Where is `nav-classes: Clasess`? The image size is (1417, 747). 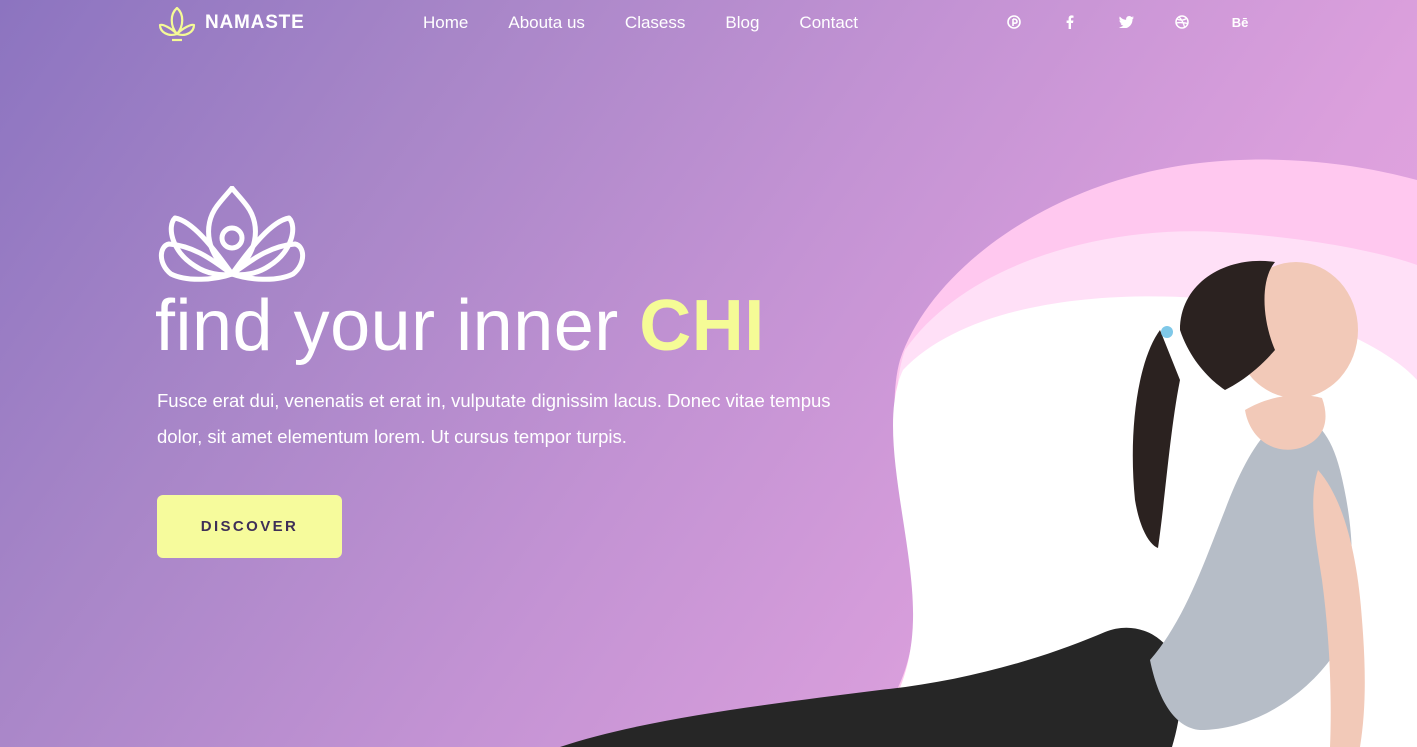
nav-classes: Clasess is located at coordinates (655, 23).